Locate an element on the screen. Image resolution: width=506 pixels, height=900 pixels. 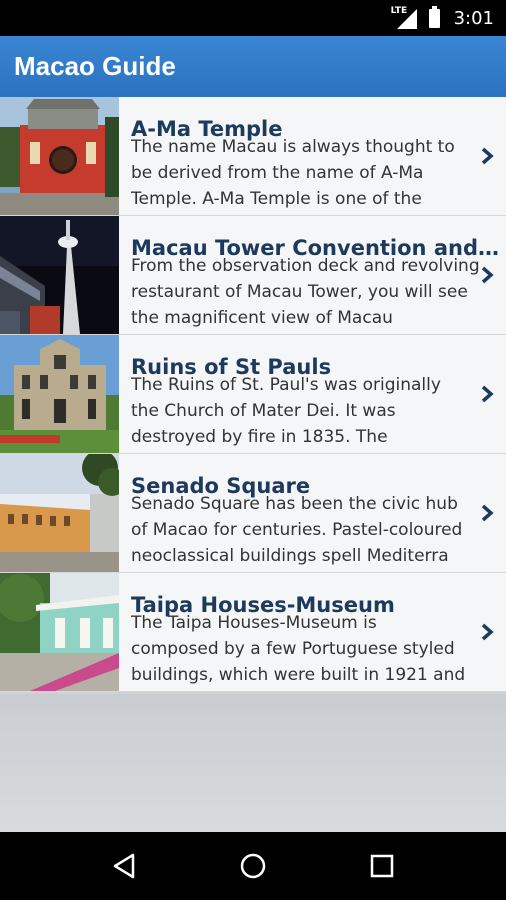
home-circle-icon is located at coordinates (253, 866).